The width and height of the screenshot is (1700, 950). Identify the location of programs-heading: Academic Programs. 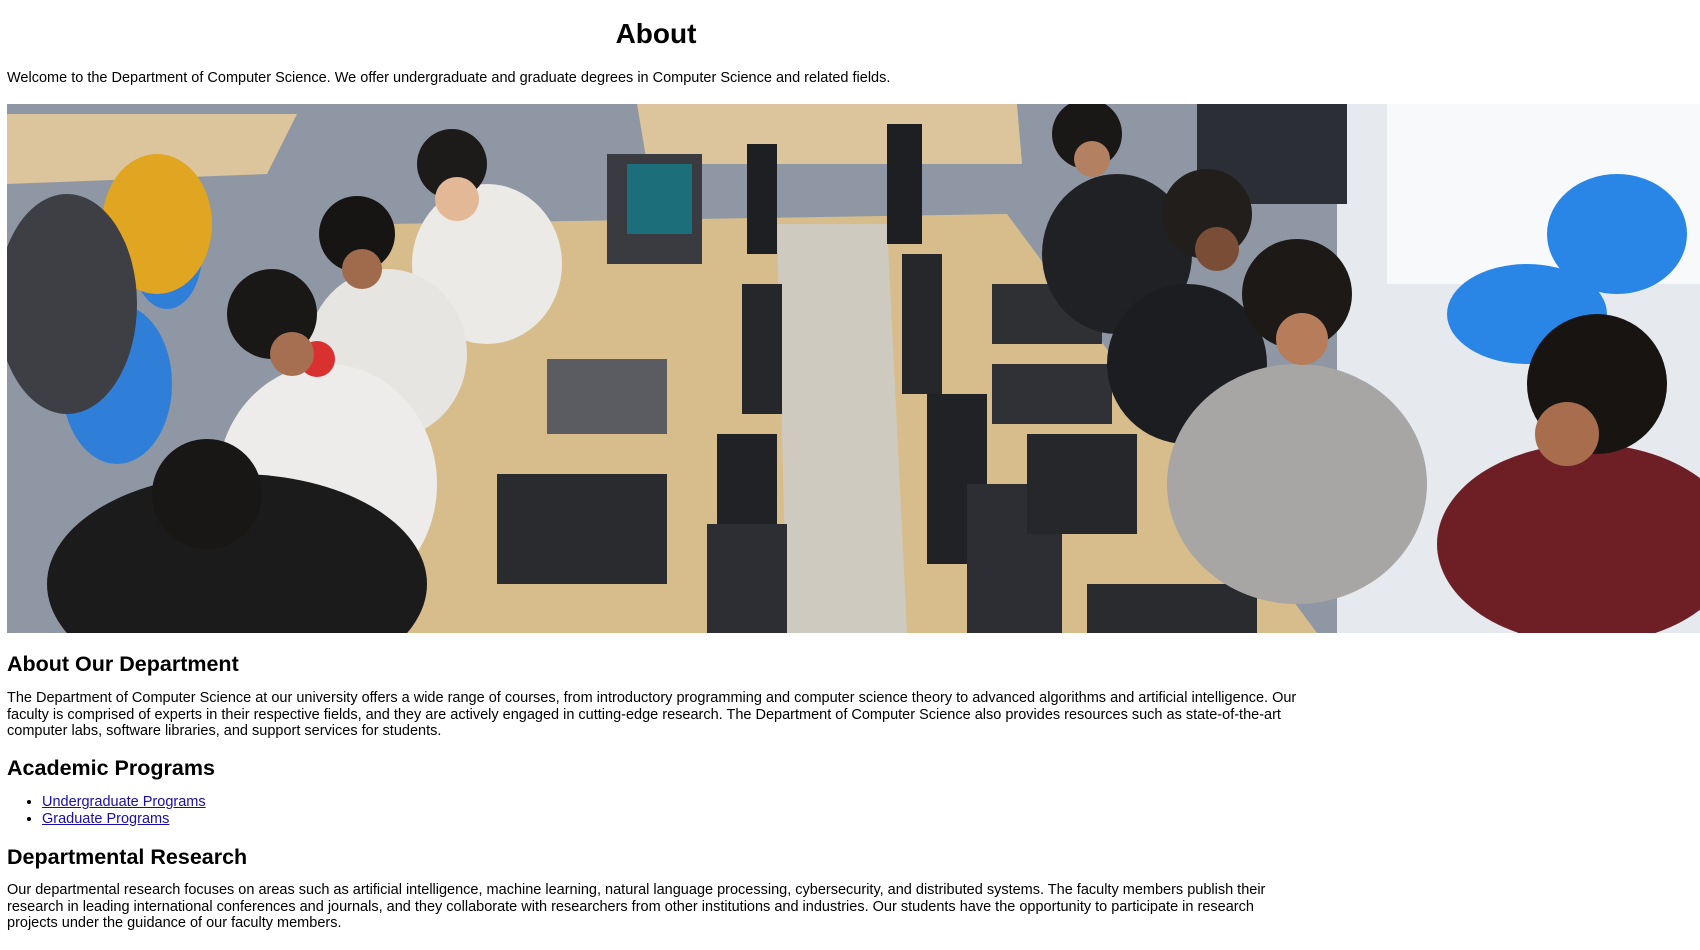
(111, 768).